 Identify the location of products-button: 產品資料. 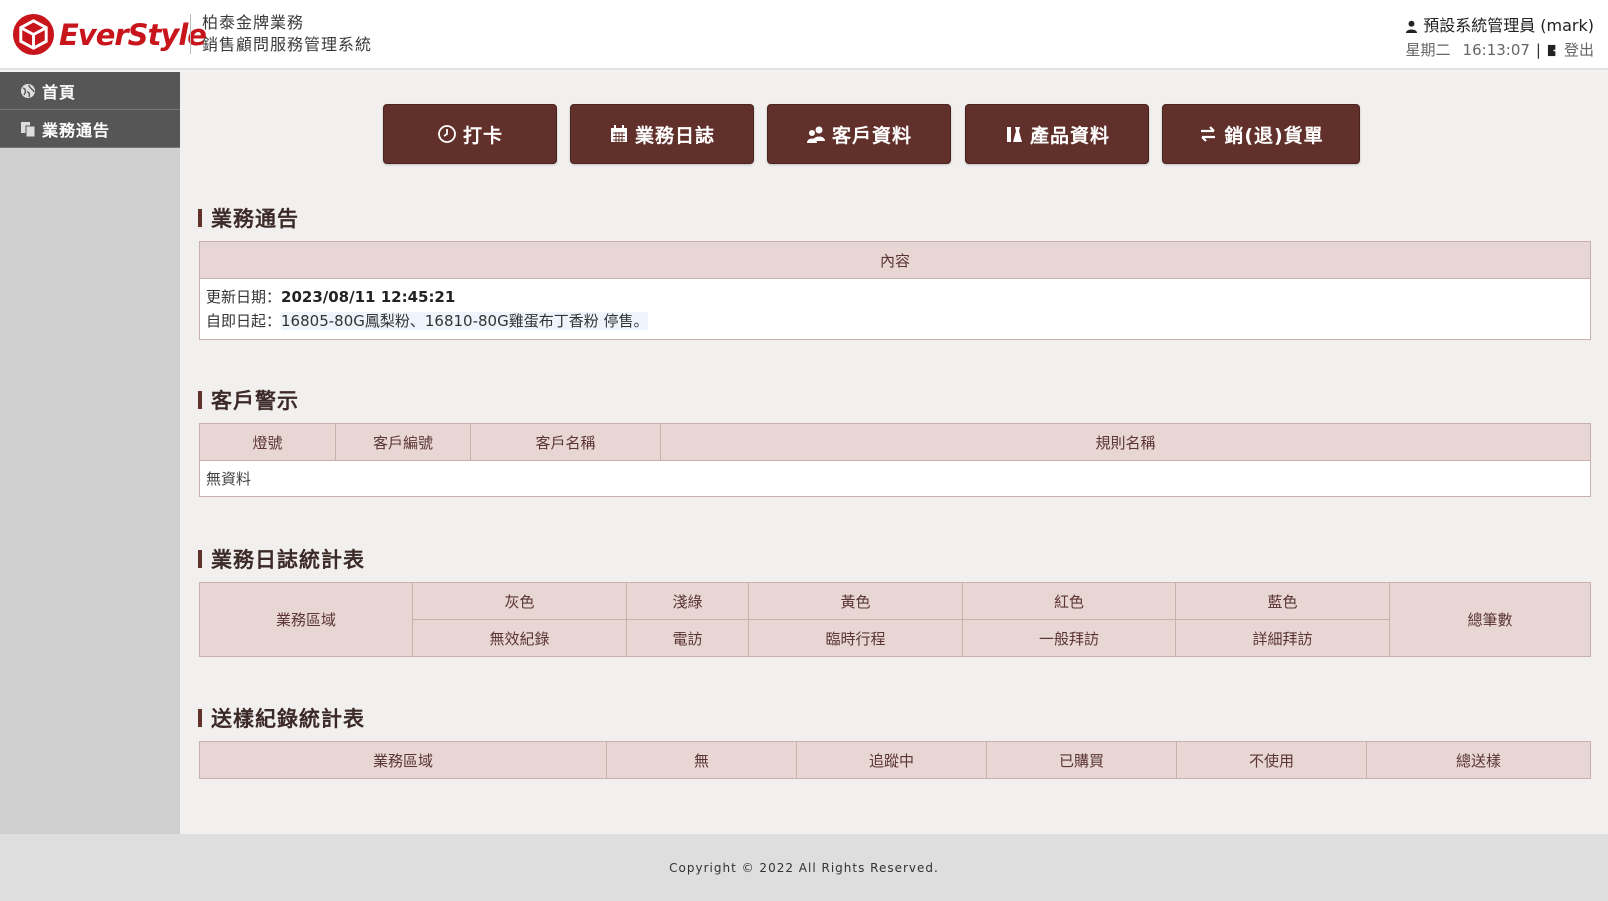
(1057, 134).